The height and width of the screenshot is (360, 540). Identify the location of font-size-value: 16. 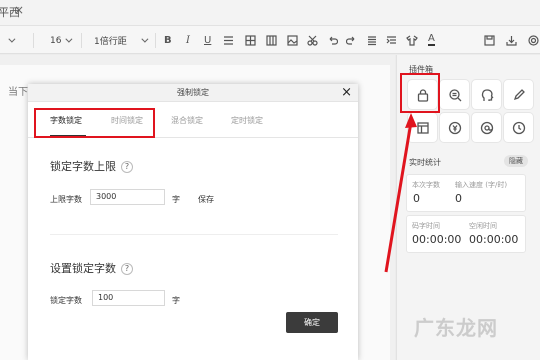
(56, 40).